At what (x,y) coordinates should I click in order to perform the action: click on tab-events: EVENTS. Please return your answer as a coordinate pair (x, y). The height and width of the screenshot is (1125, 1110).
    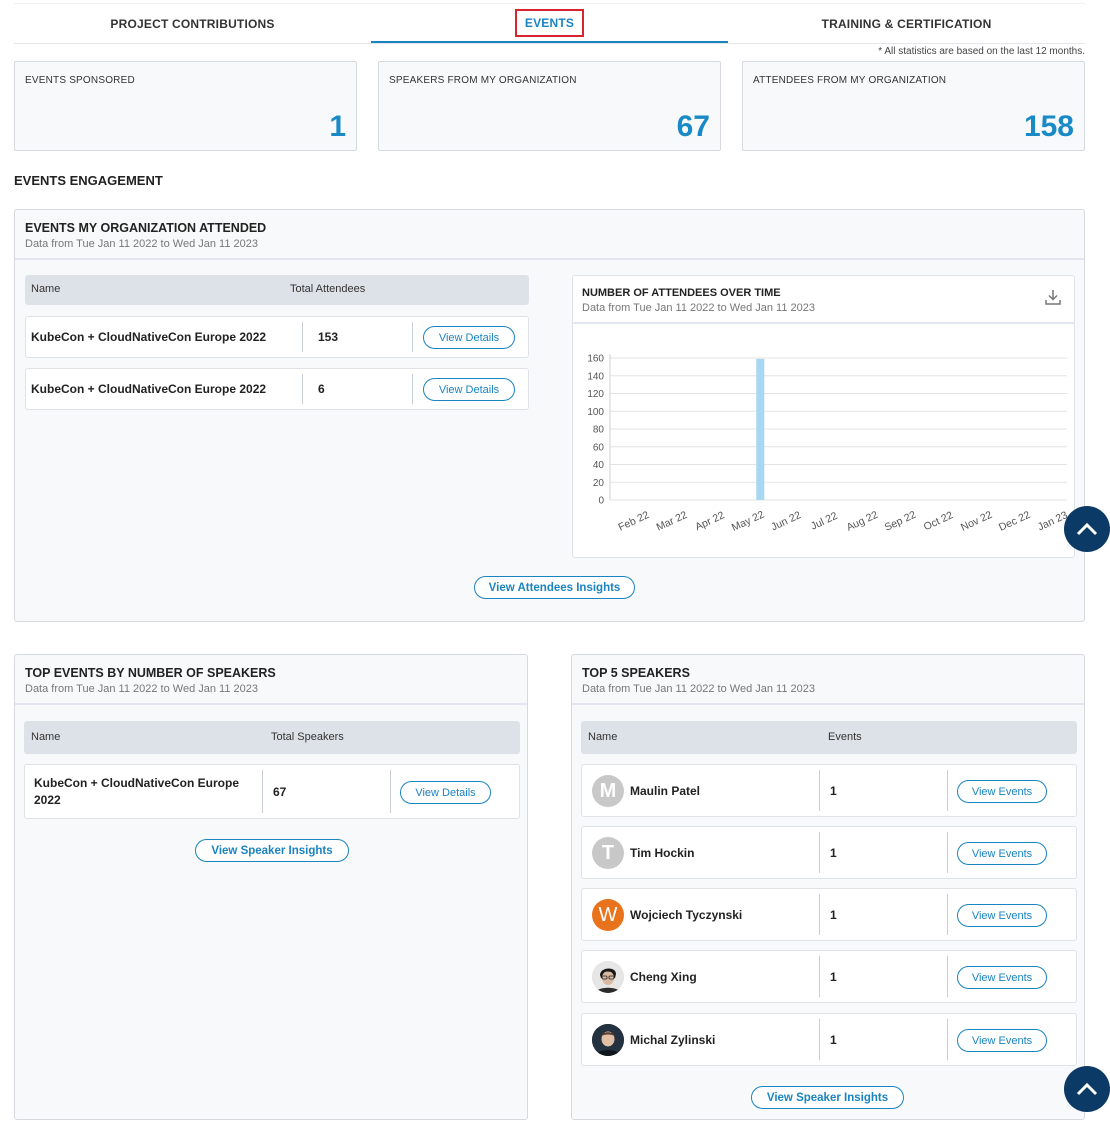
    Looking at the image, I should click on (549, 23).